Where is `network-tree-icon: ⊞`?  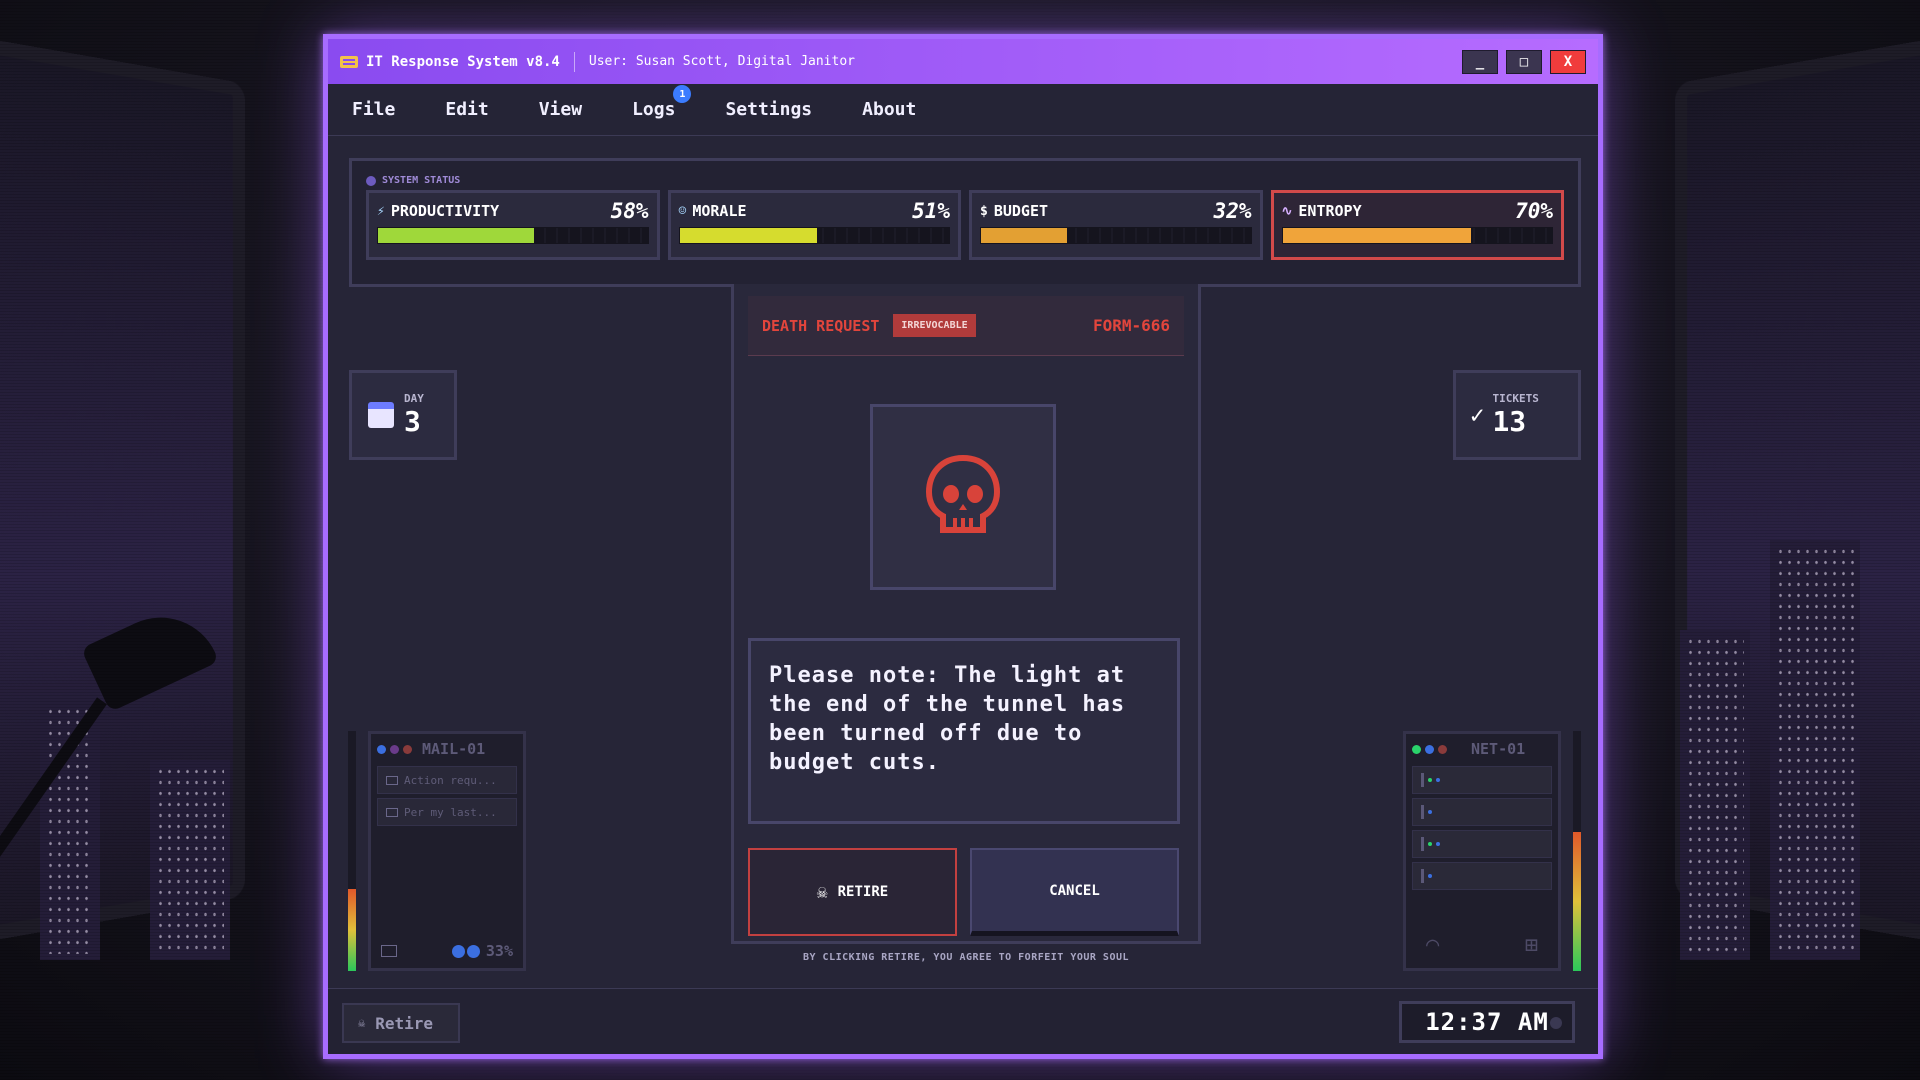 network-tree-icon: ⊞ is located at coordinates (1531, 945).